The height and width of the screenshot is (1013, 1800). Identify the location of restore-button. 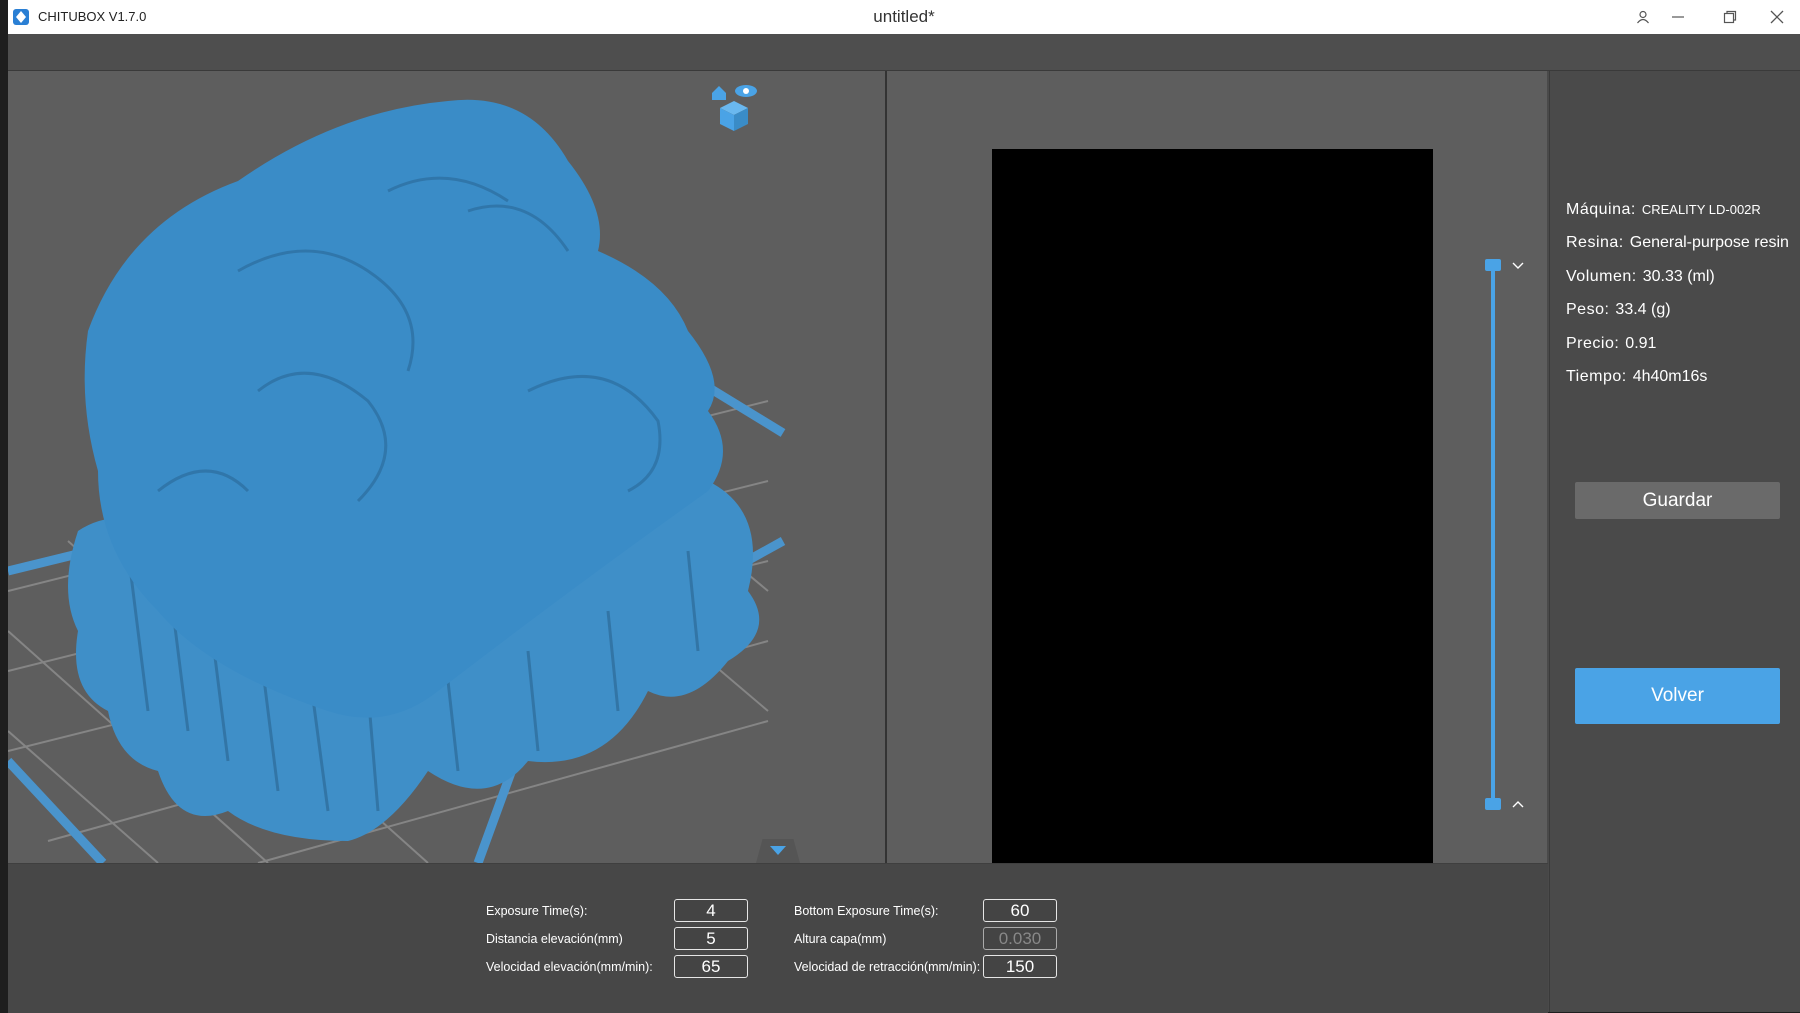
(1730, 17).